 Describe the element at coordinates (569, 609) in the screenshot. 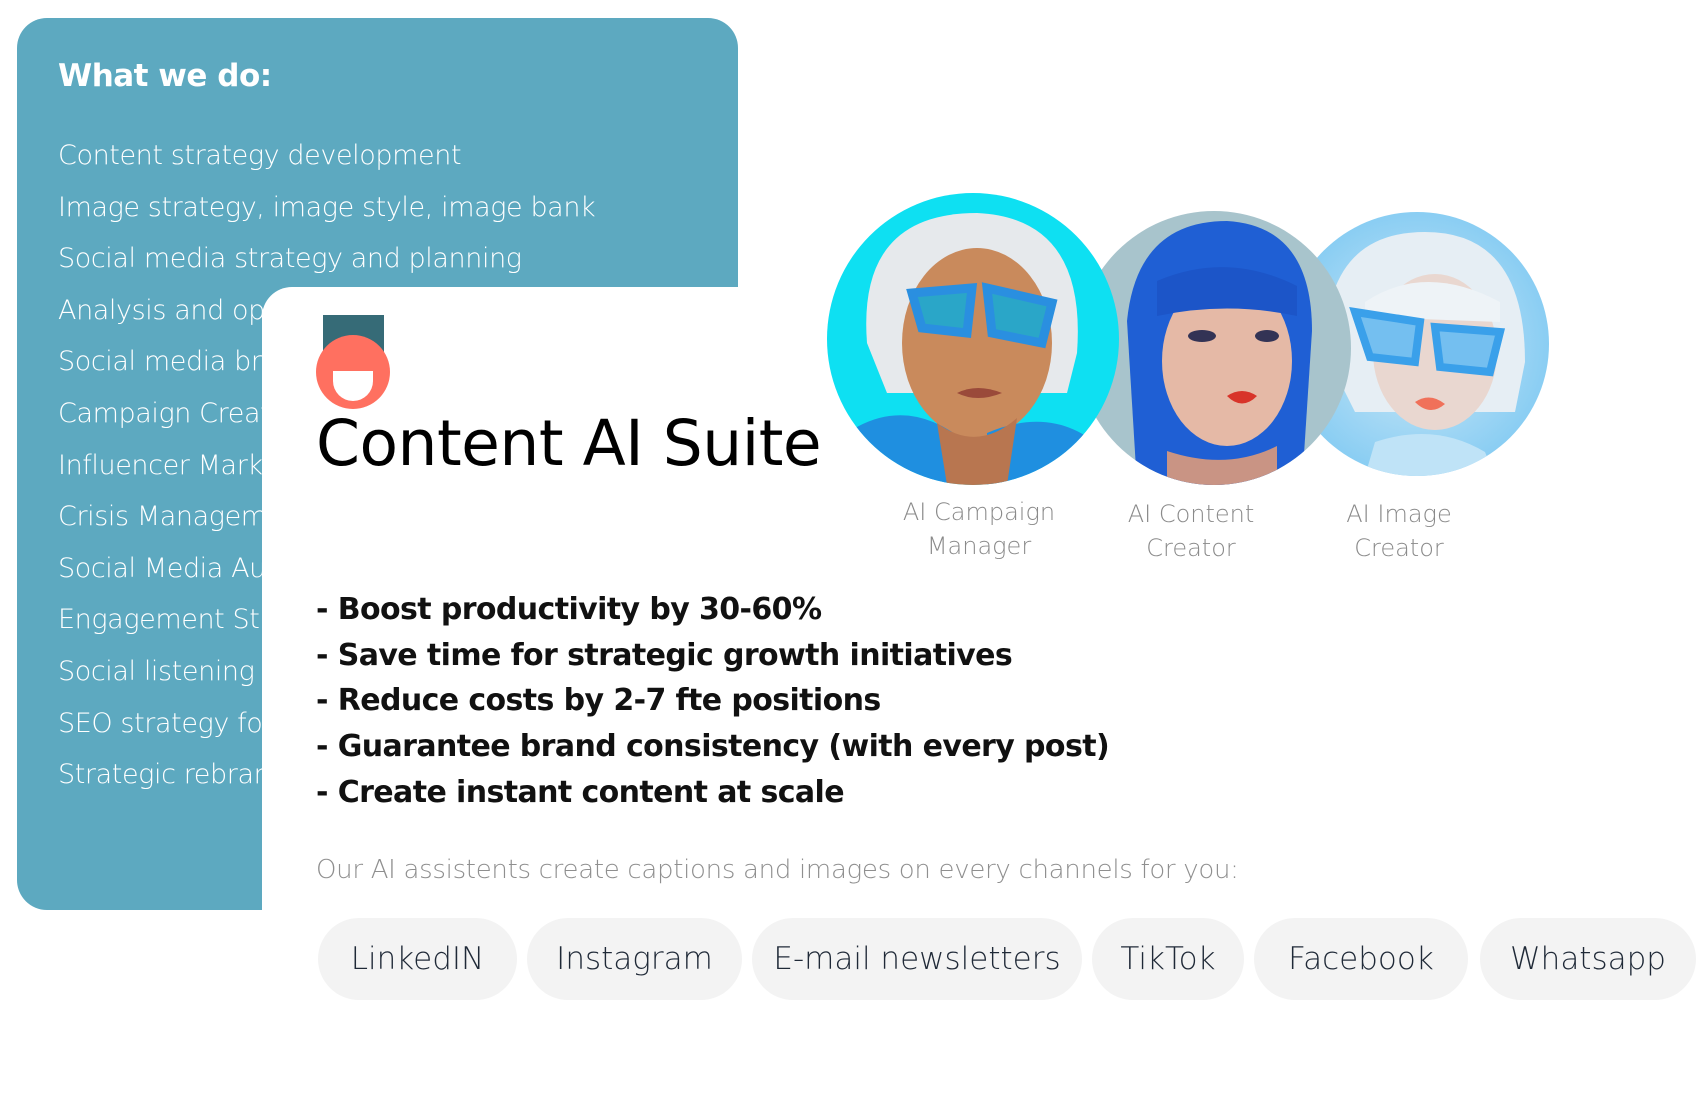

I see `benefit-item: - Boost productivity by 30-60%` at that location.